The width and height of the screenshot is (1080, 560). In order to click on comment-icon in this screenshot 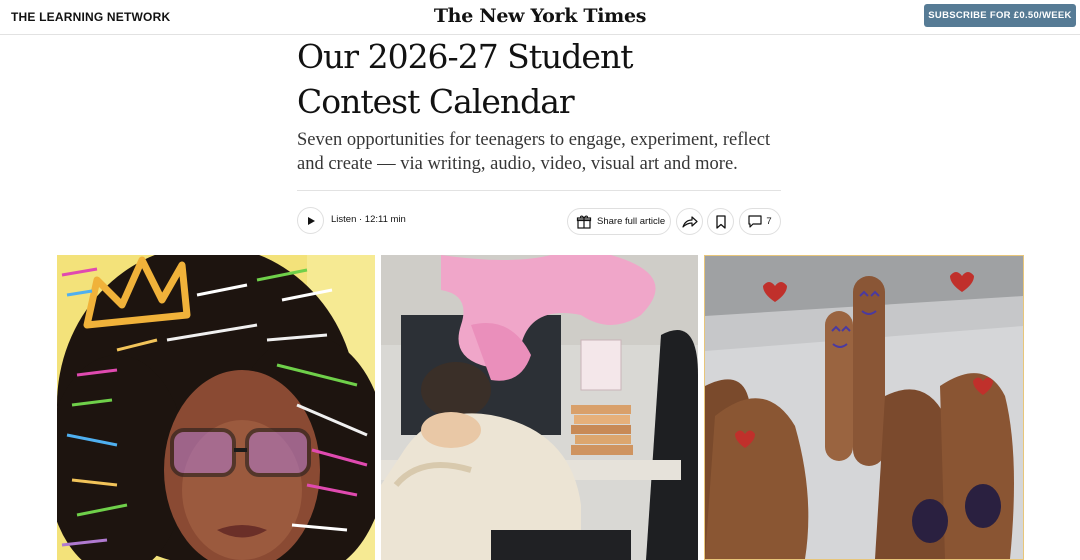, I will do `click(755, 221)`.